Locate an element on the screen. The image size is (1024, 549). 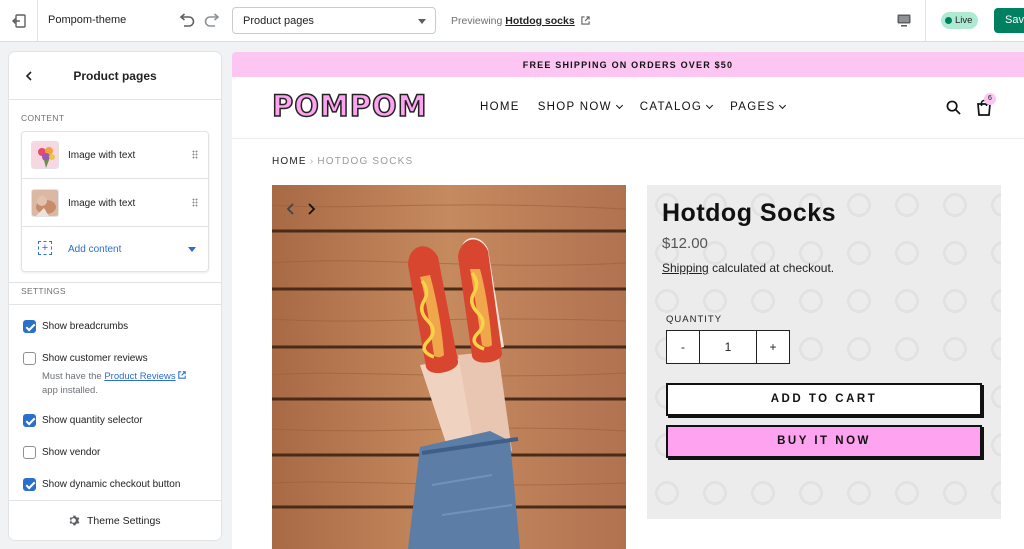
monitor-icon is located at coordinates (904, 20).